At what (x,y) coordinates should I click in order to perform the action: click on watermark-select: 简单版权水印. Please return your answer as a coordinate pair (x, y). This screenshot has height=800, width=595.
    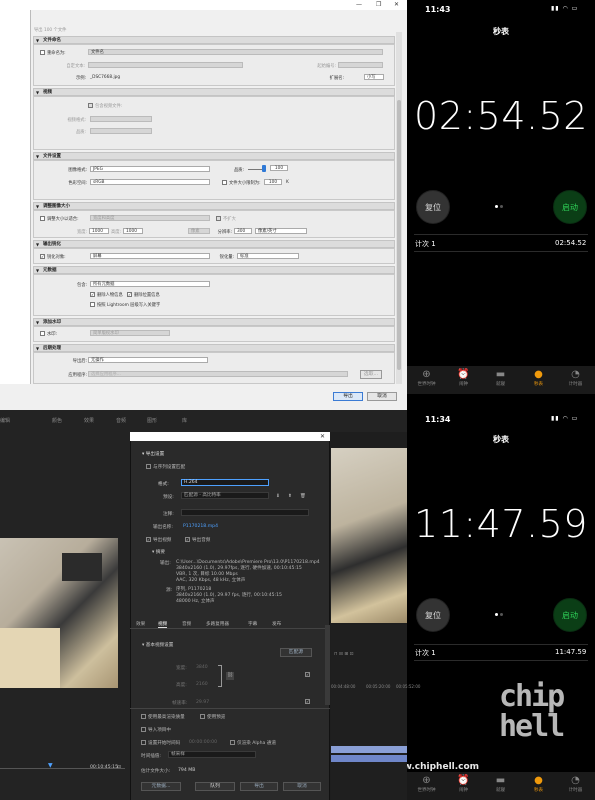
    Looking at the image, I should click on (130, 333).